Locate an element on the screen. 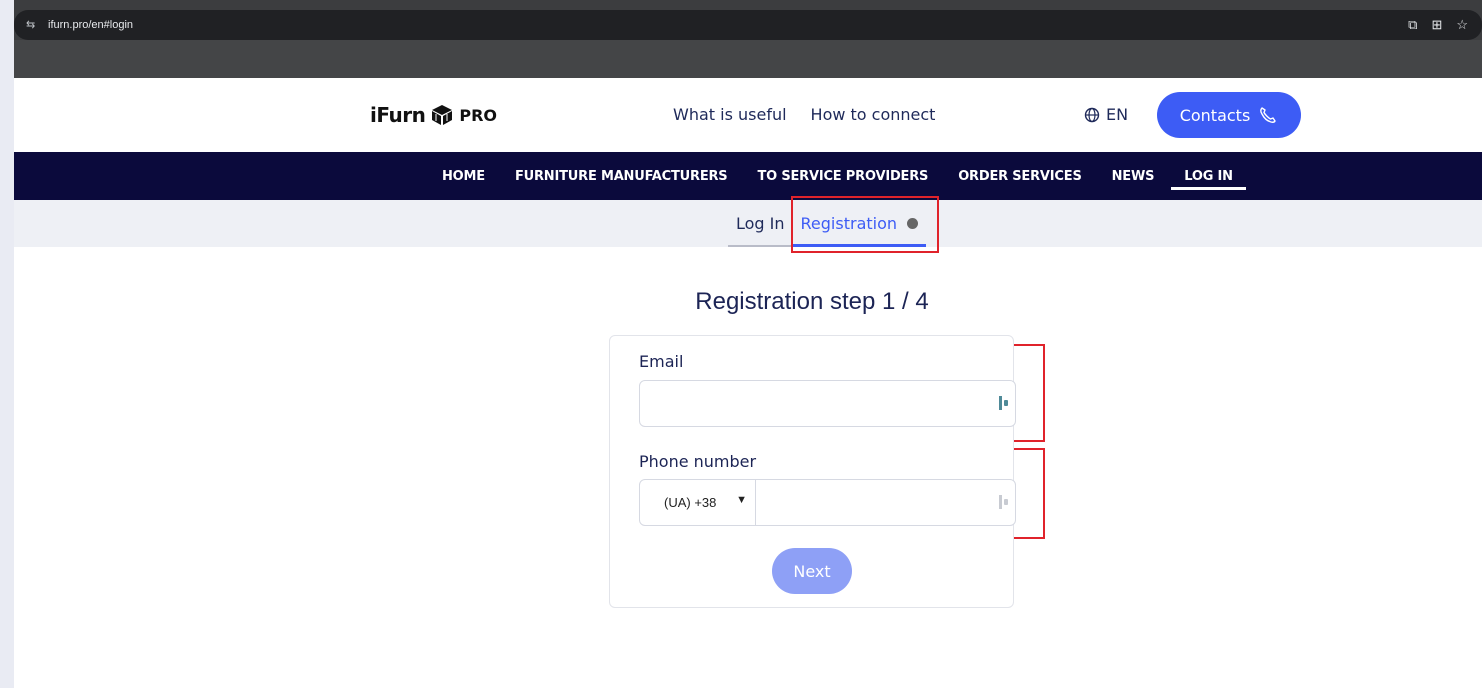  translate-icon: ⊞ is located at coordinates (1436, 25).